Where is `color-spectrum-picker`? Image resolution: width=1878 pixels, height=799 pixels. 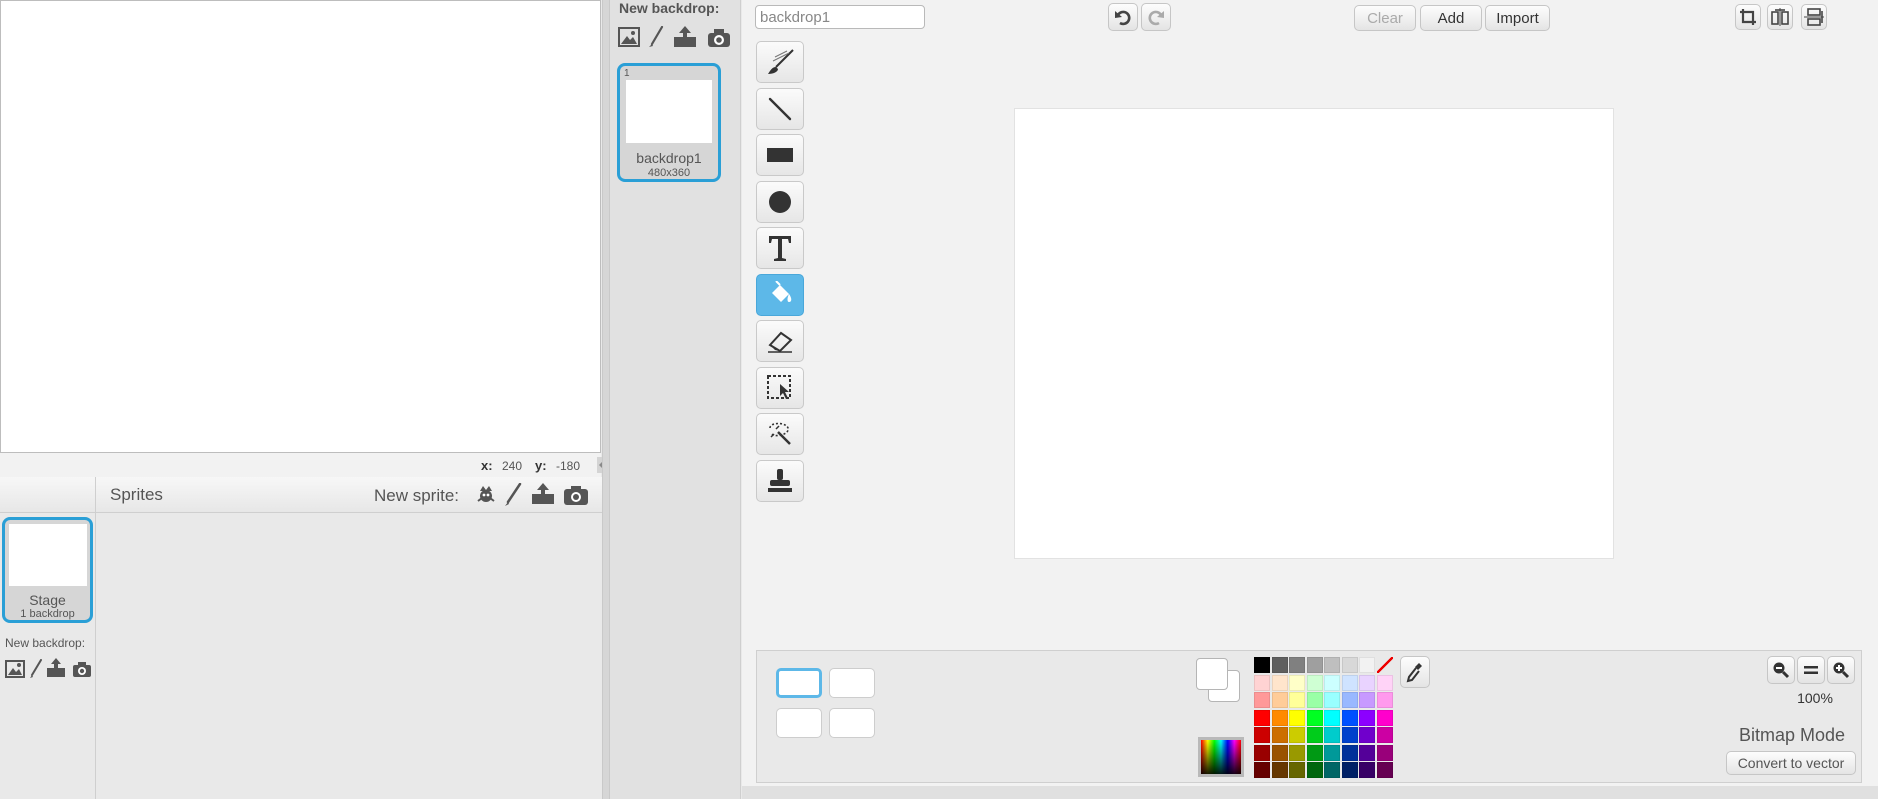 color-spectrum-picker is located at coordinates (1221, 757).